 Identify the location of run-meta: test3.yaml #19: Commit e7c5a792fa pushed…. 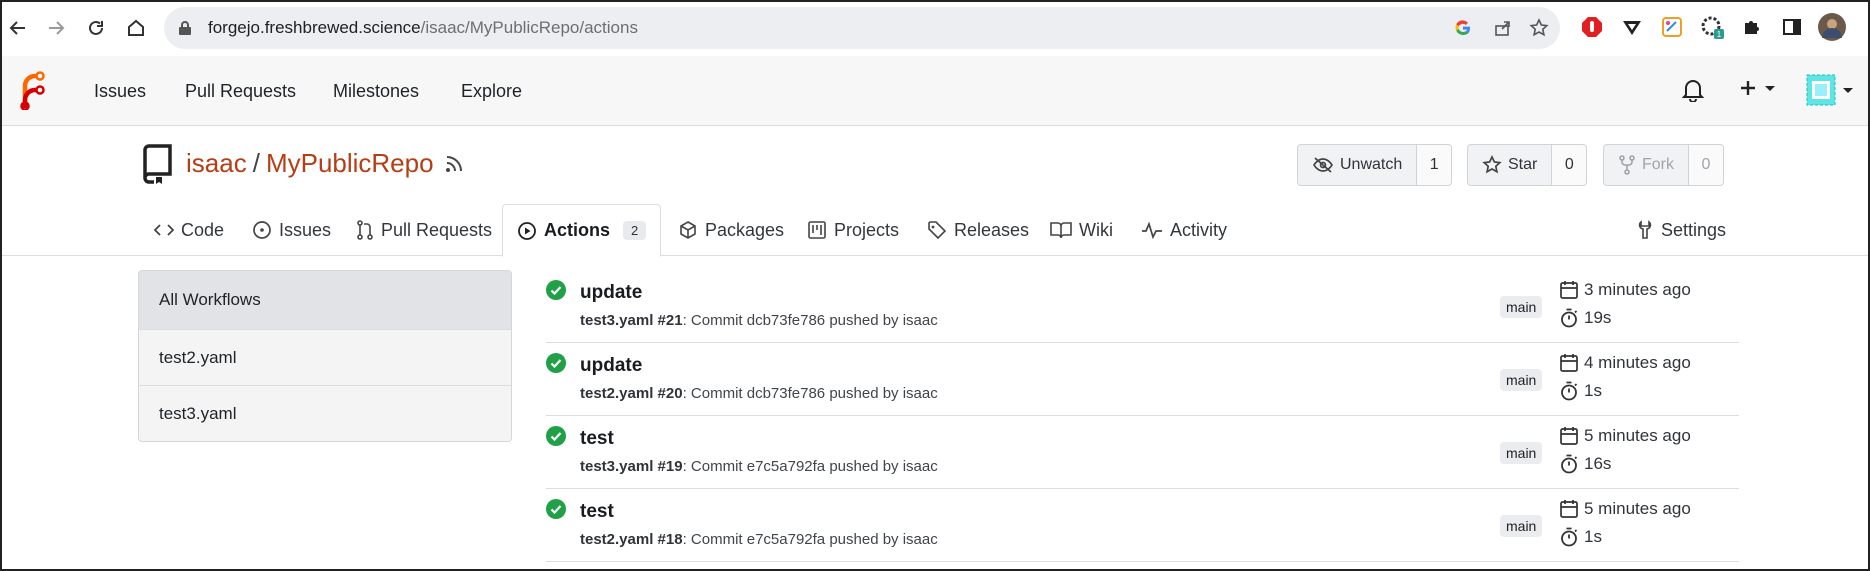
(759, 466).